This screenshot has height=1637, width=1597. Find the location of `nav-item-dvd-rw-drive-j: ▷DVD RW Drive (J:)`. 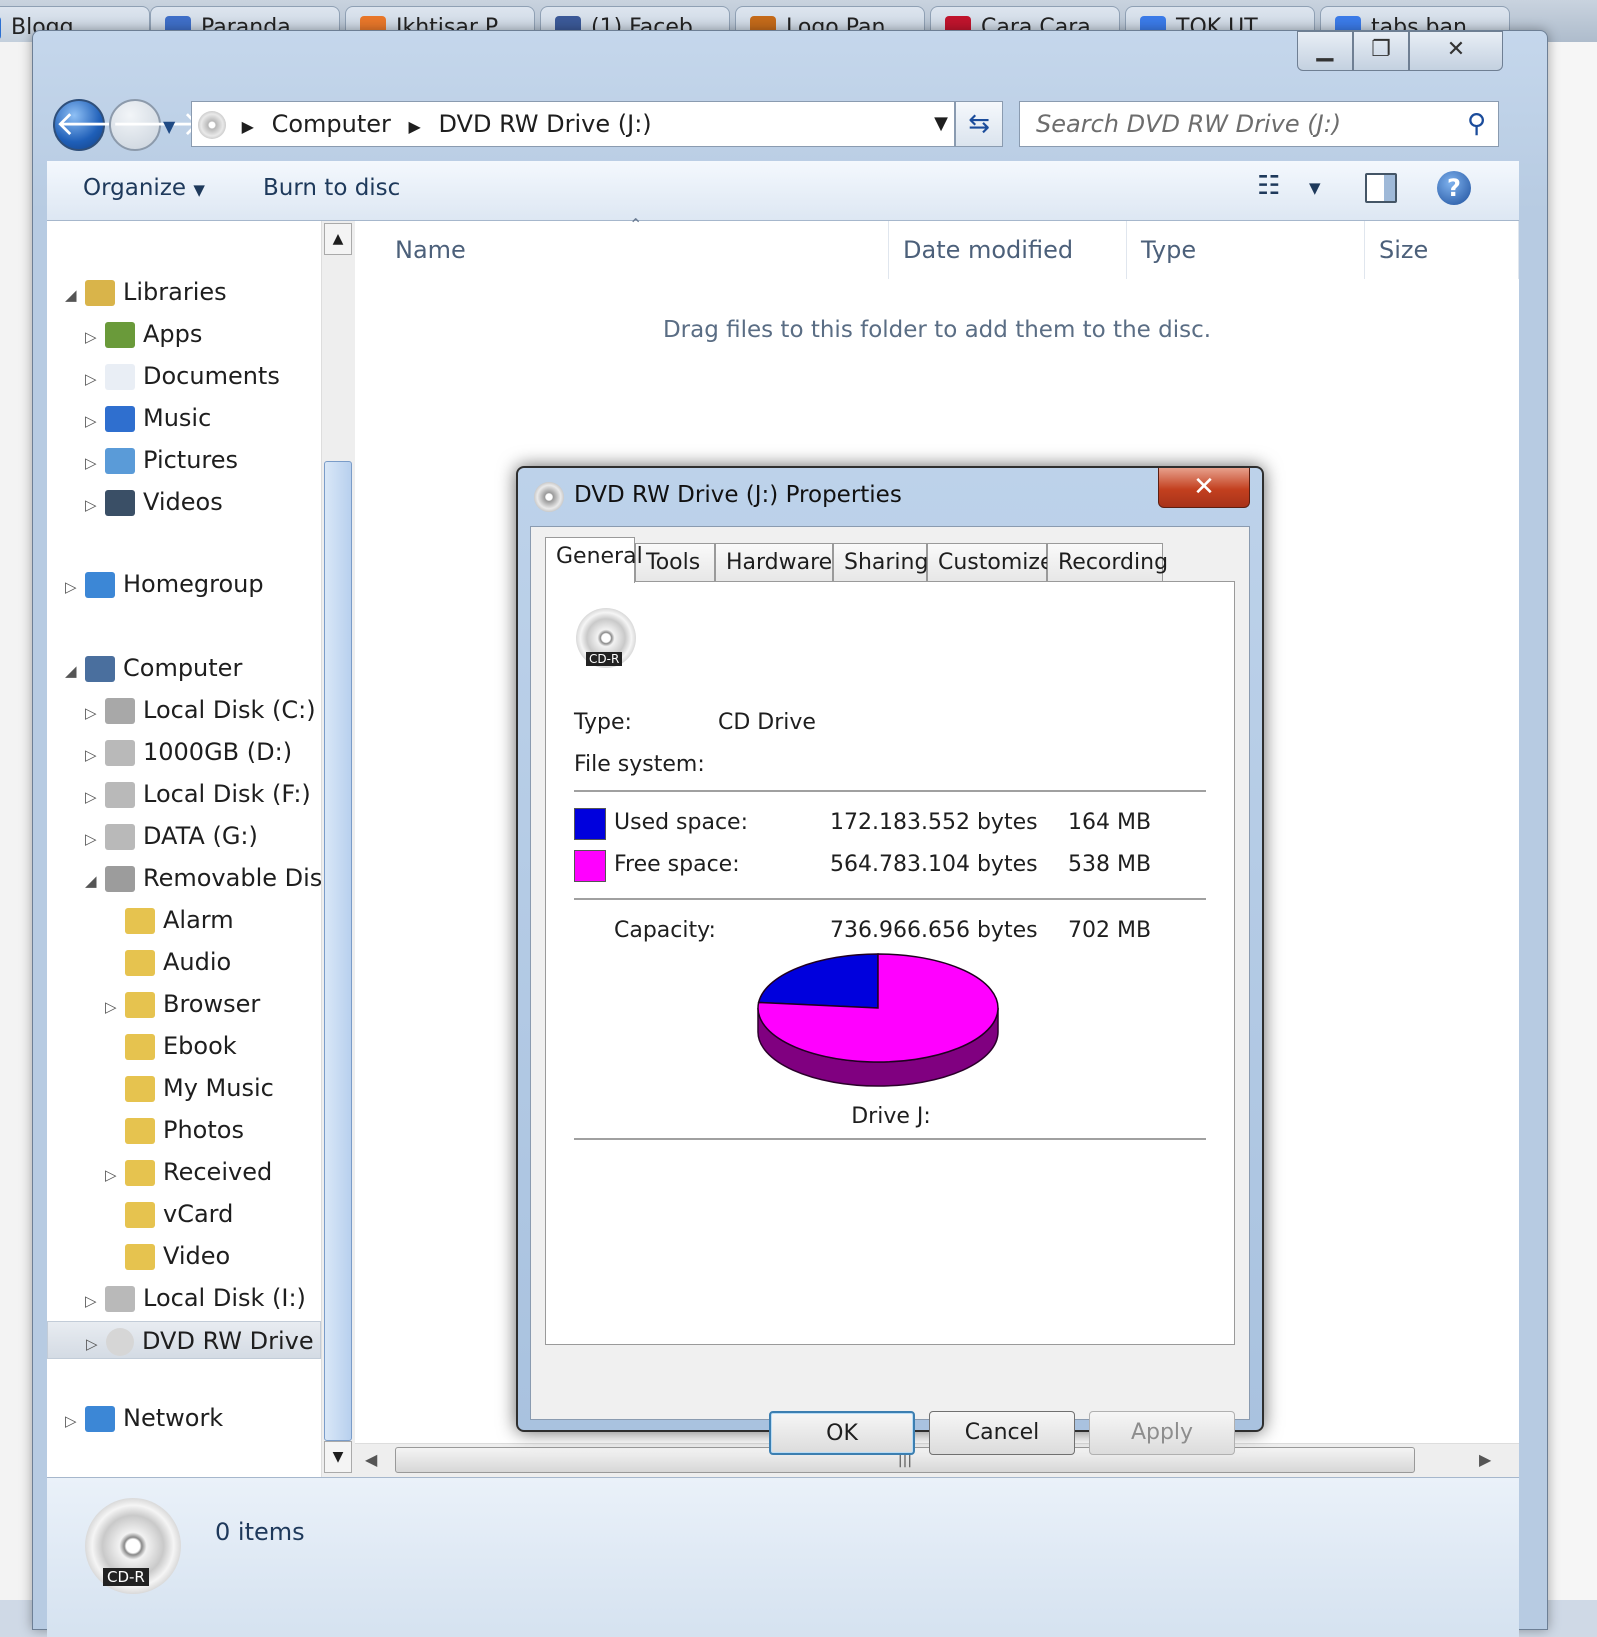

nav-item-dvd-rw-drive-j: ▷DVD RW Drive (J:) is located at coordinates (184, 1340).